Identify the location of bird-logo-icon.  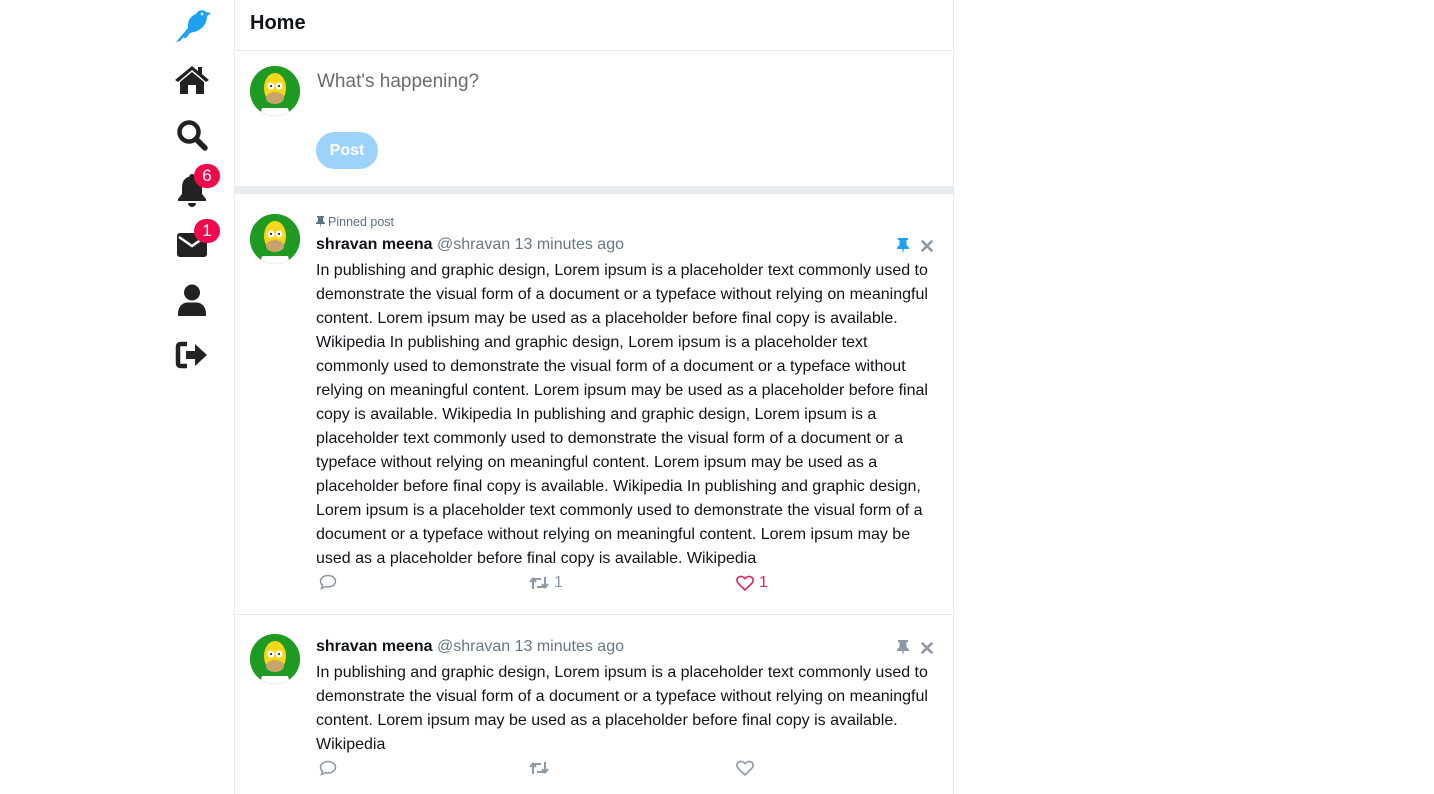
(193, 26).